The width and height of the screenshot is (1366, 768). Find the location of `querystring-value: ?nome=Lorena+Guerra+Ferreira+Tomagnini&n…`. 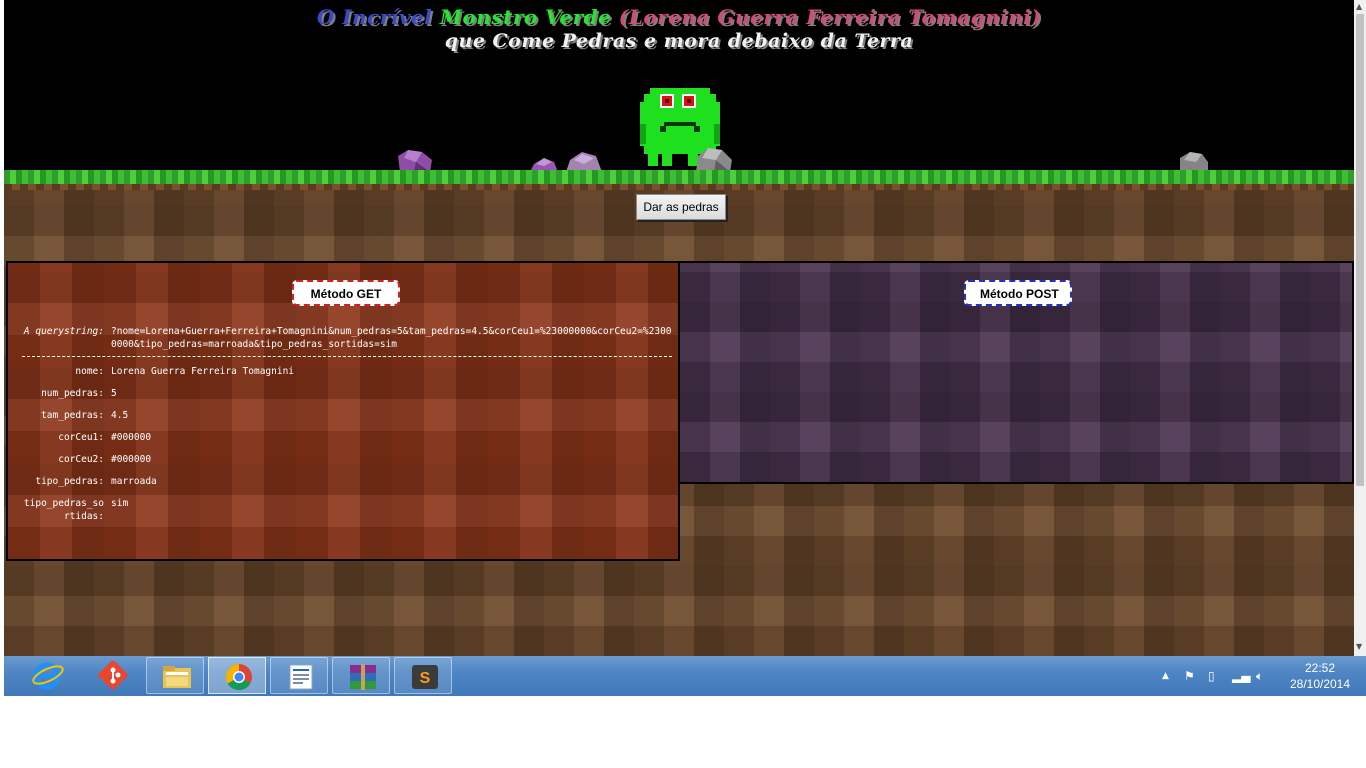

querystring-value: ?nome=Lorena+Guerra+Ferreira+Tomagnini&n… is located at coordinates (391, 338).